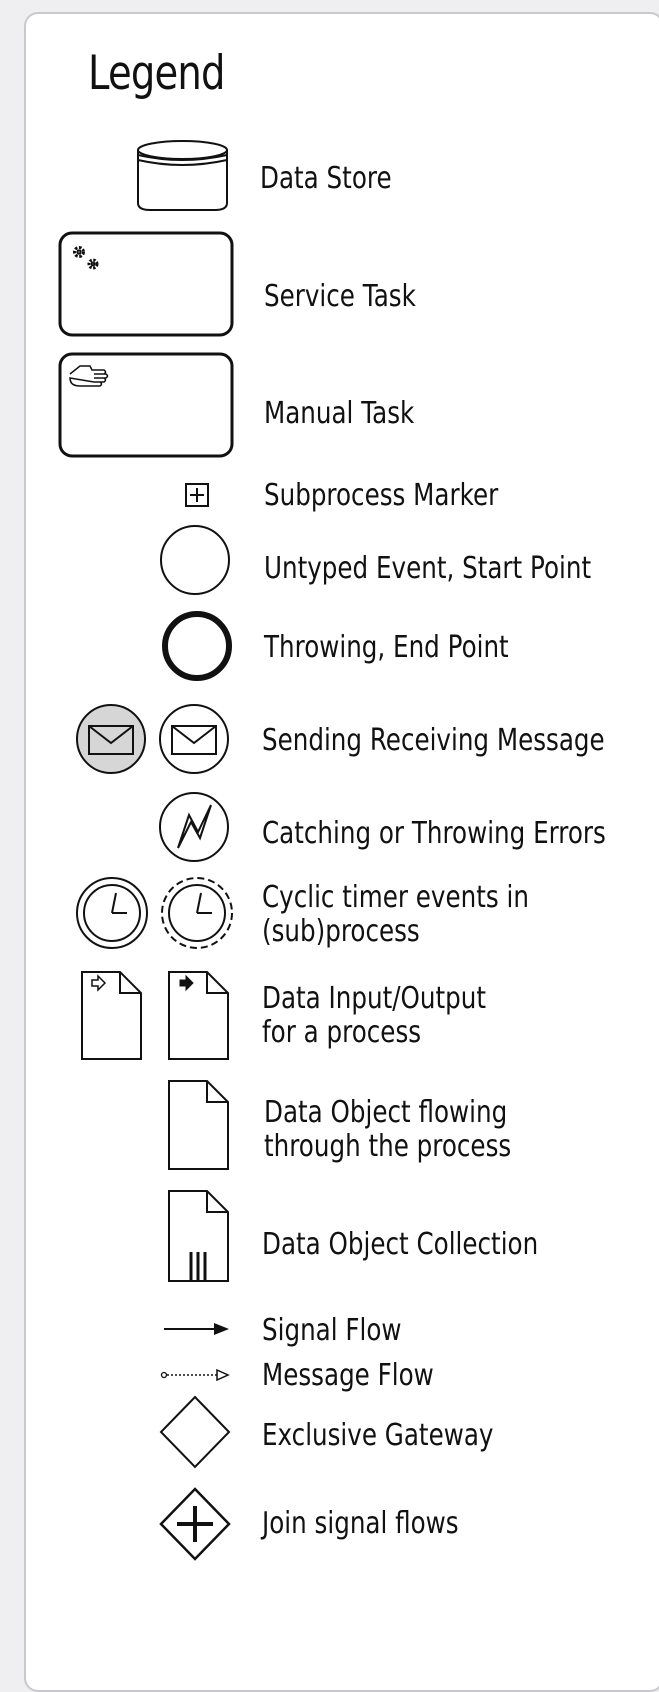 This screenshot has height=1692, width=659. Describe the element at coordinates (111, 739) in the screenshot. I see `sending-message-icon` at that location.